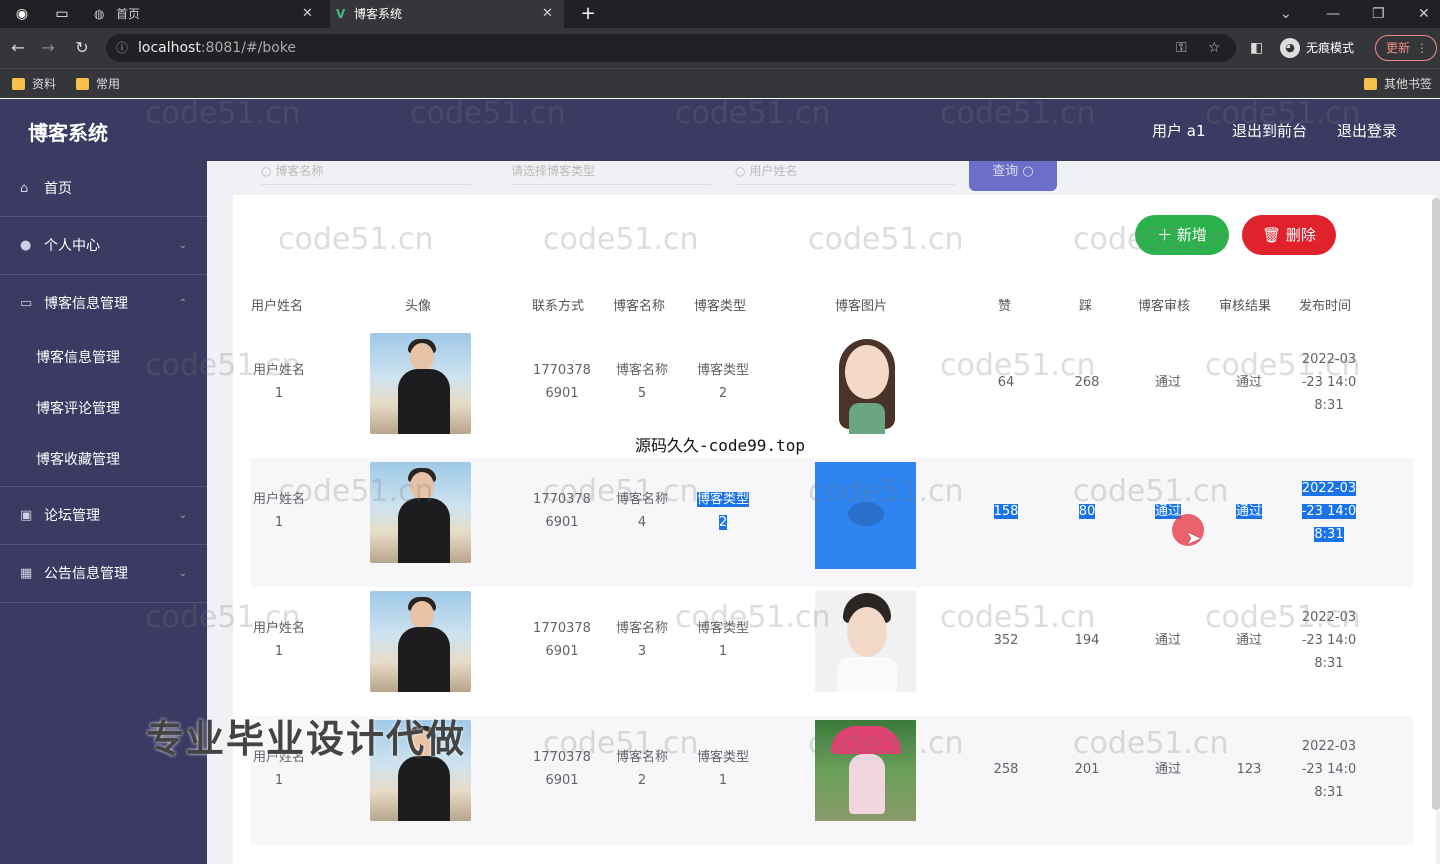 This screenshot has width=1440, height=864. I want to click on app-title: 博客系统, so click(68, 133).